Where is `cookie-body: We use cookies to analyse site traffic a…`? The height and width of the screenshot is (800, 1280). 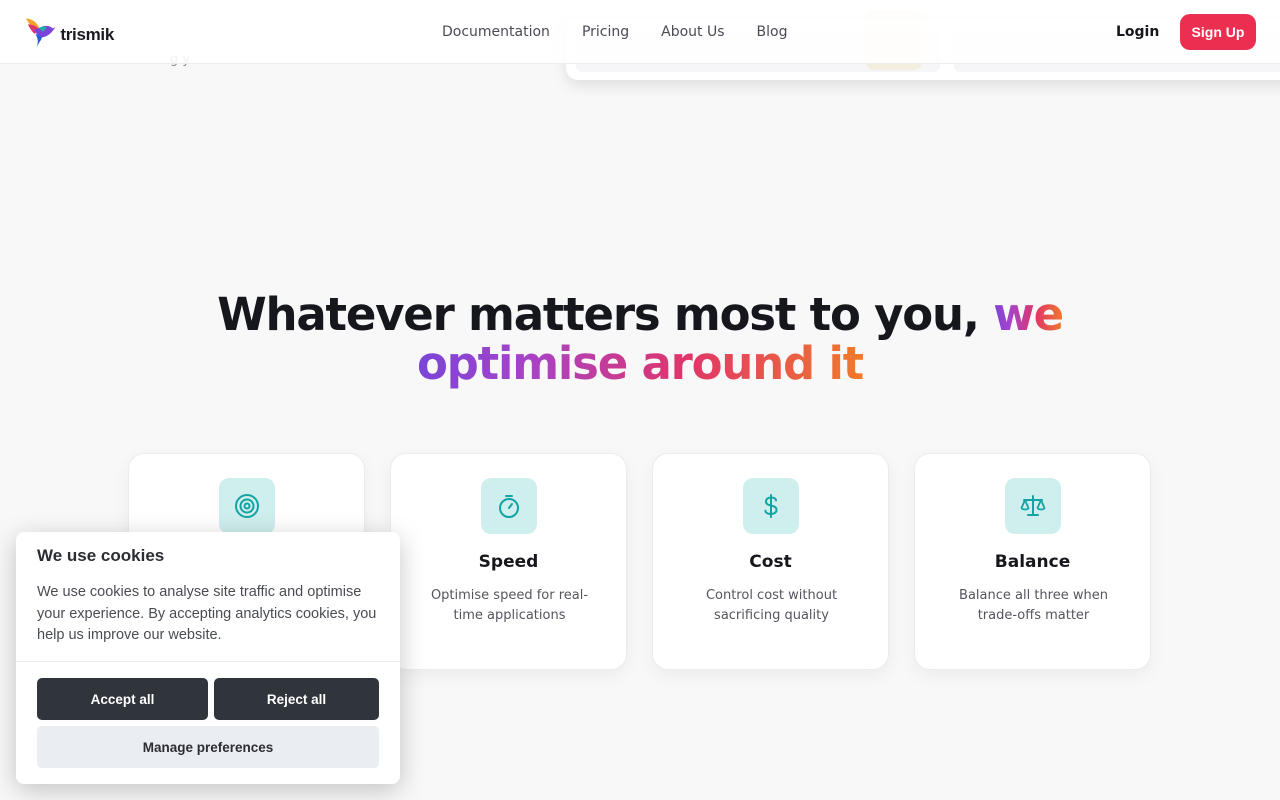 cookie-body: We use cookies to analyse site traffic a… is located at coordinates (207, 613).